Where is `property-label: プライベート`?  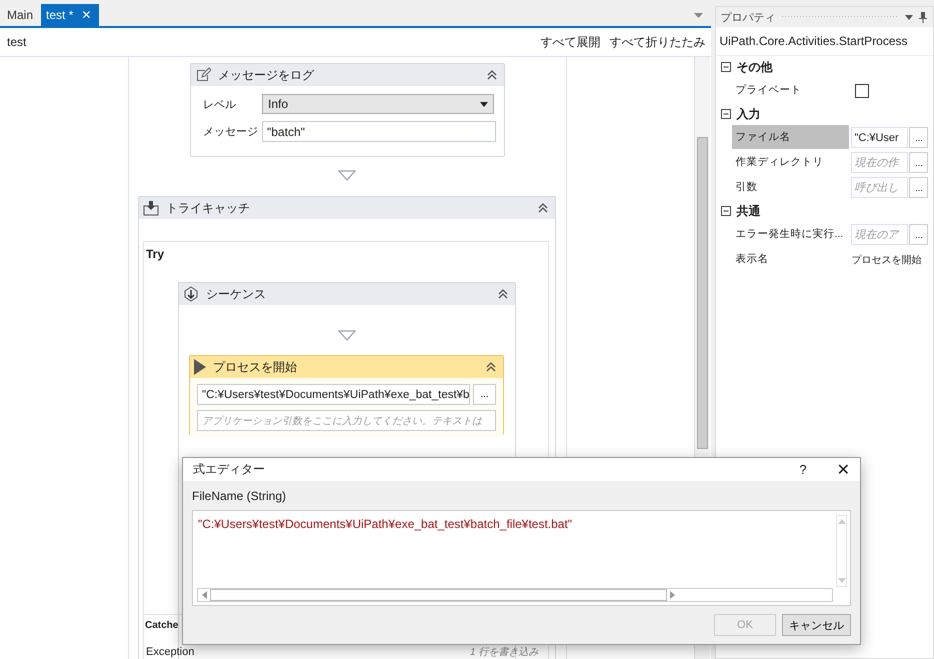 property-label: プライベート is located at coordinates (791, 90).